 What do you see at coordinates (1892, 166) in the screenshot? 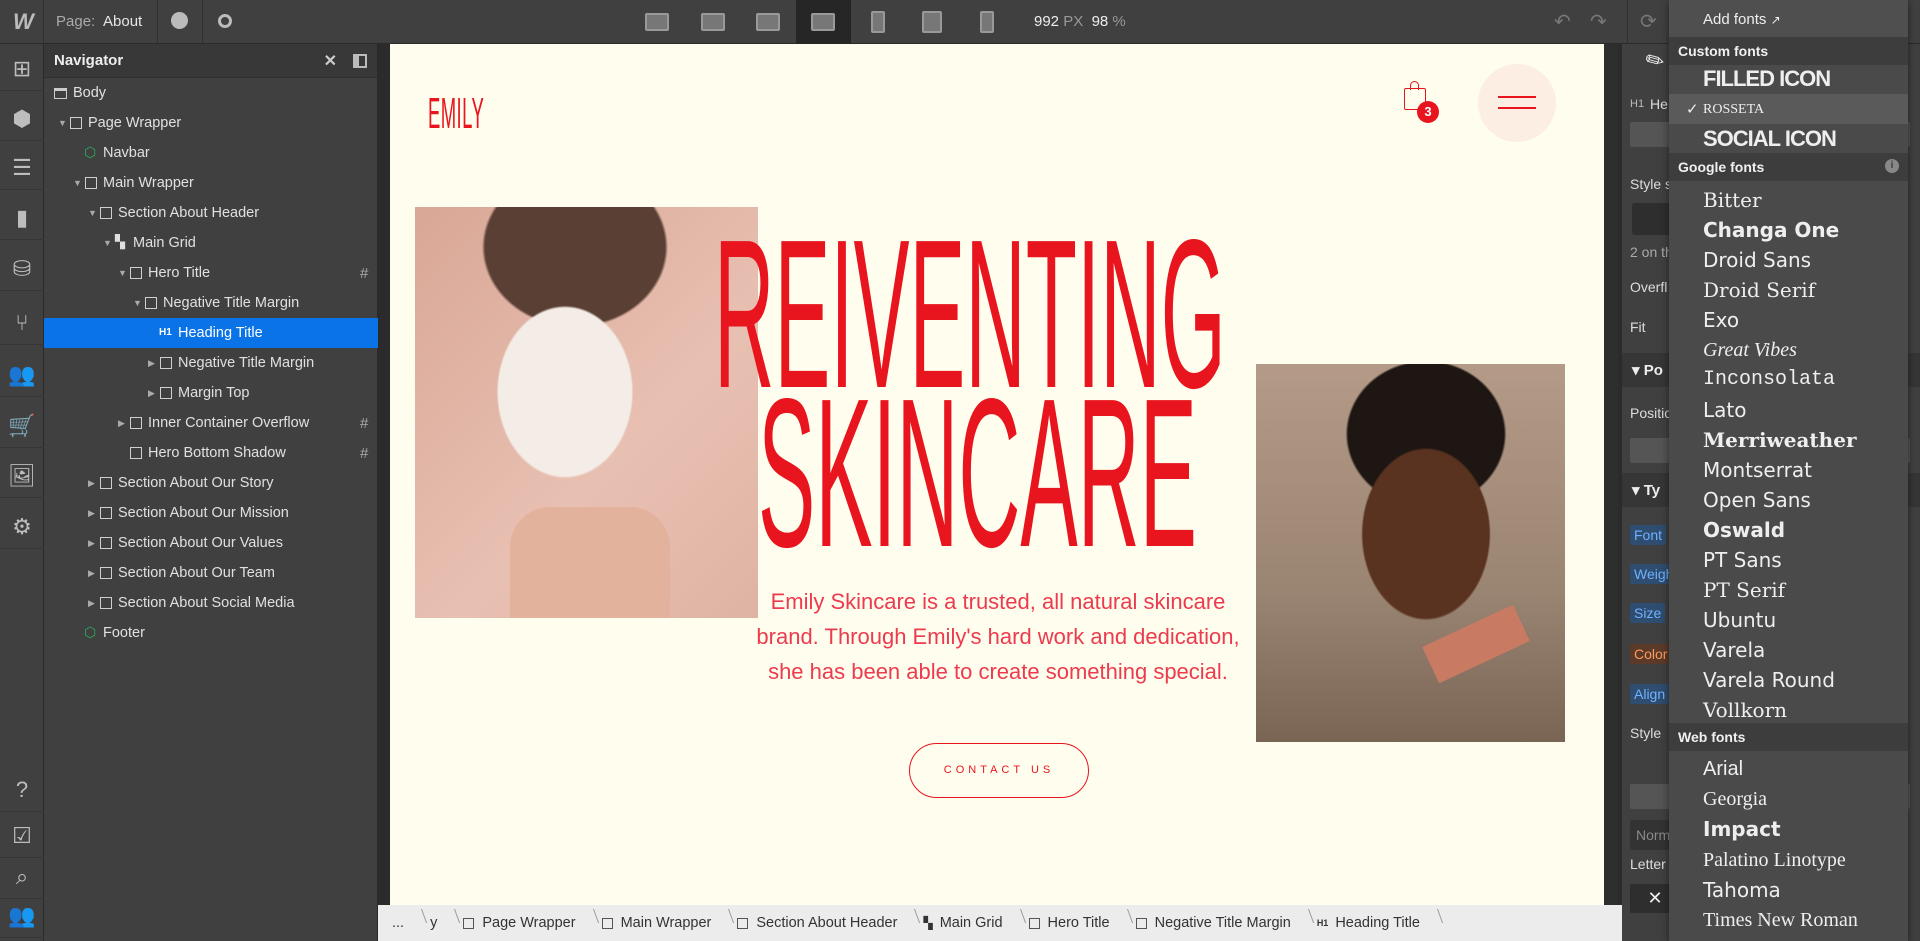
I see `info-icon: i` at bounding box center [1892, 166].